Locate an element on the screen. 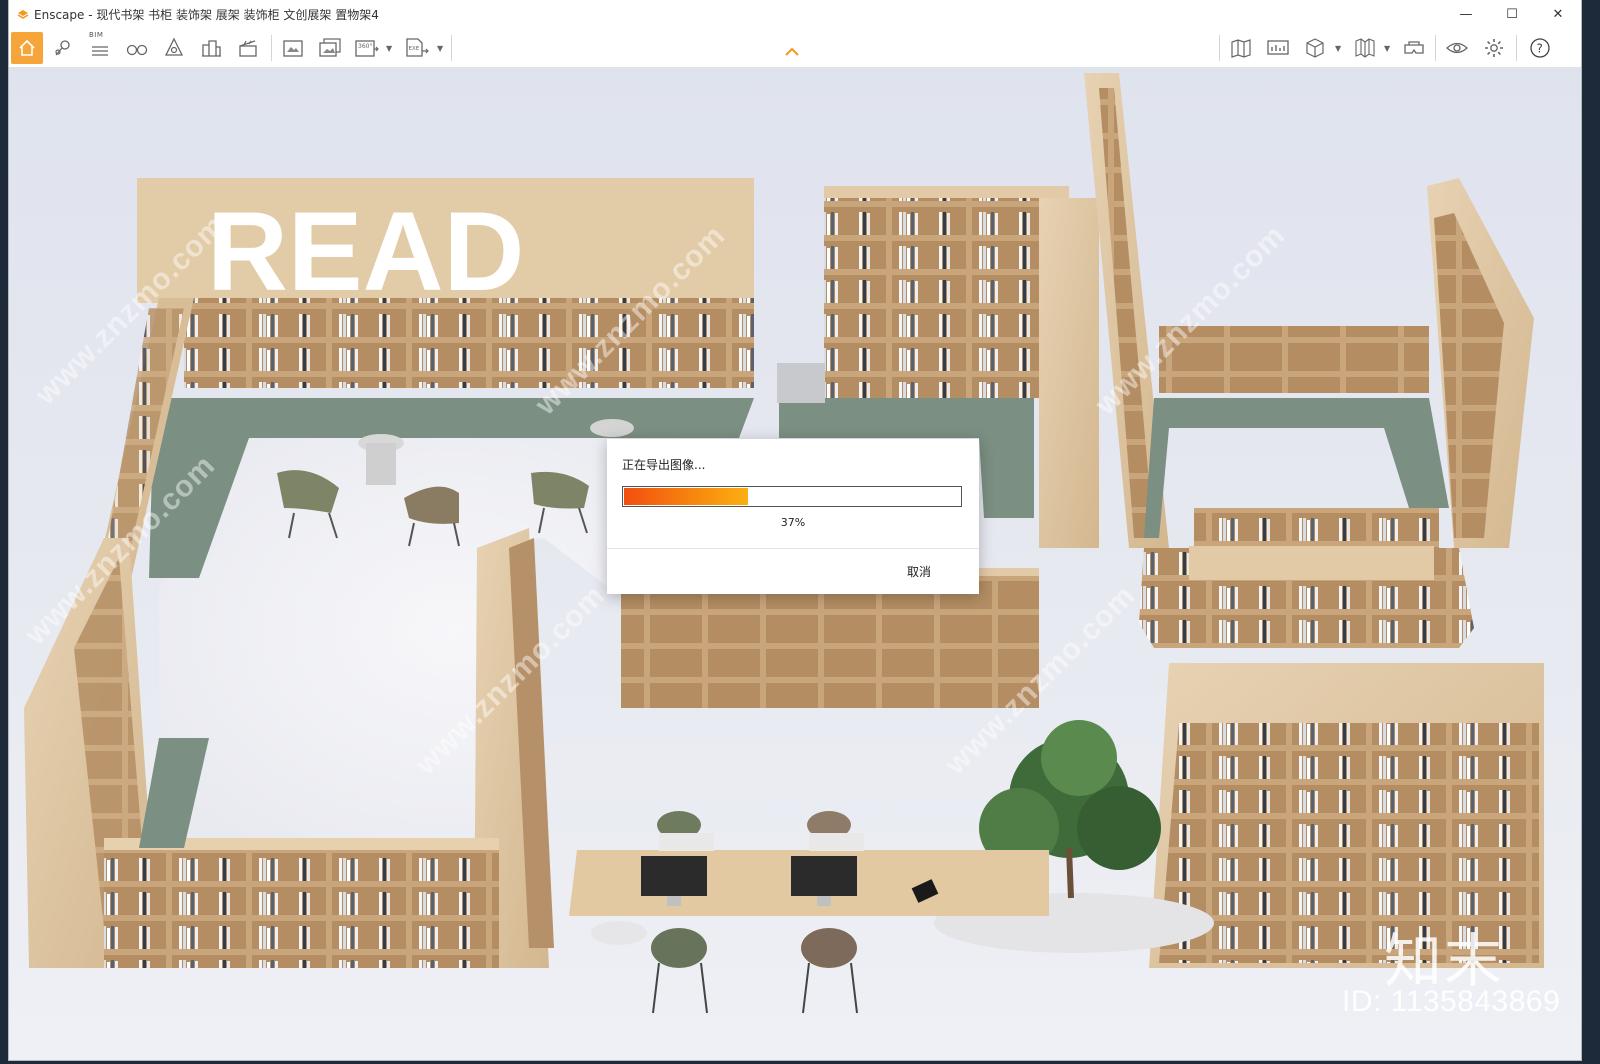 This screenshot has width=1600, height=1064. cube-icon is located at coordinates (1315, 48).